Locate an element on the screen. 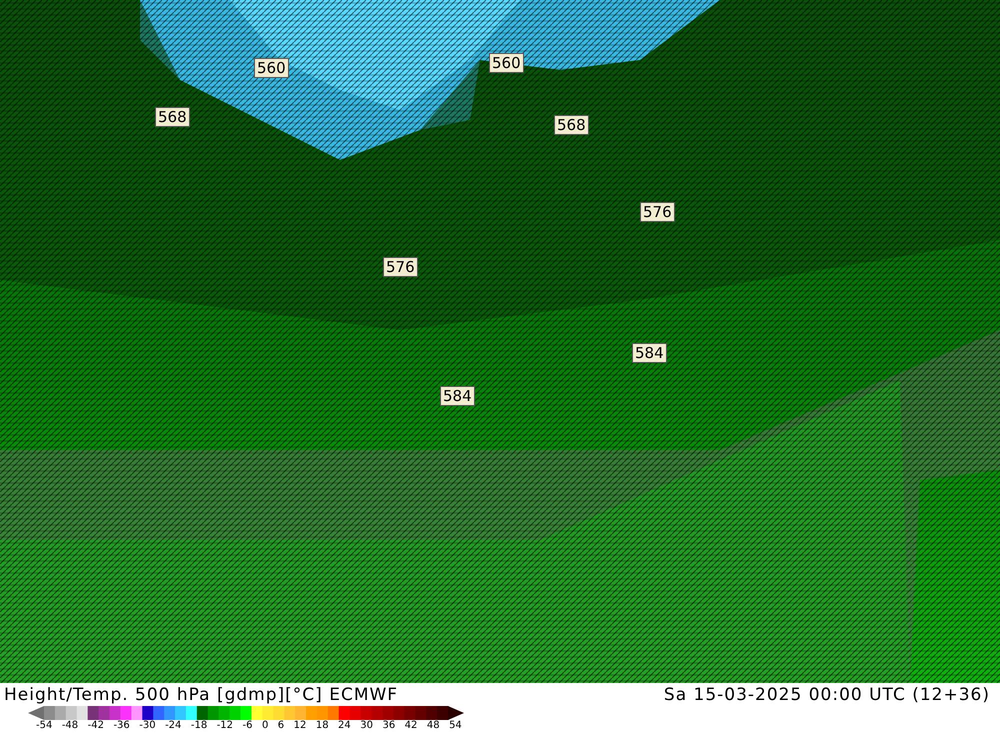 This screenshot has height=733, width=1000. scale-tick-label: 30 is located at coordinates (366, 726).